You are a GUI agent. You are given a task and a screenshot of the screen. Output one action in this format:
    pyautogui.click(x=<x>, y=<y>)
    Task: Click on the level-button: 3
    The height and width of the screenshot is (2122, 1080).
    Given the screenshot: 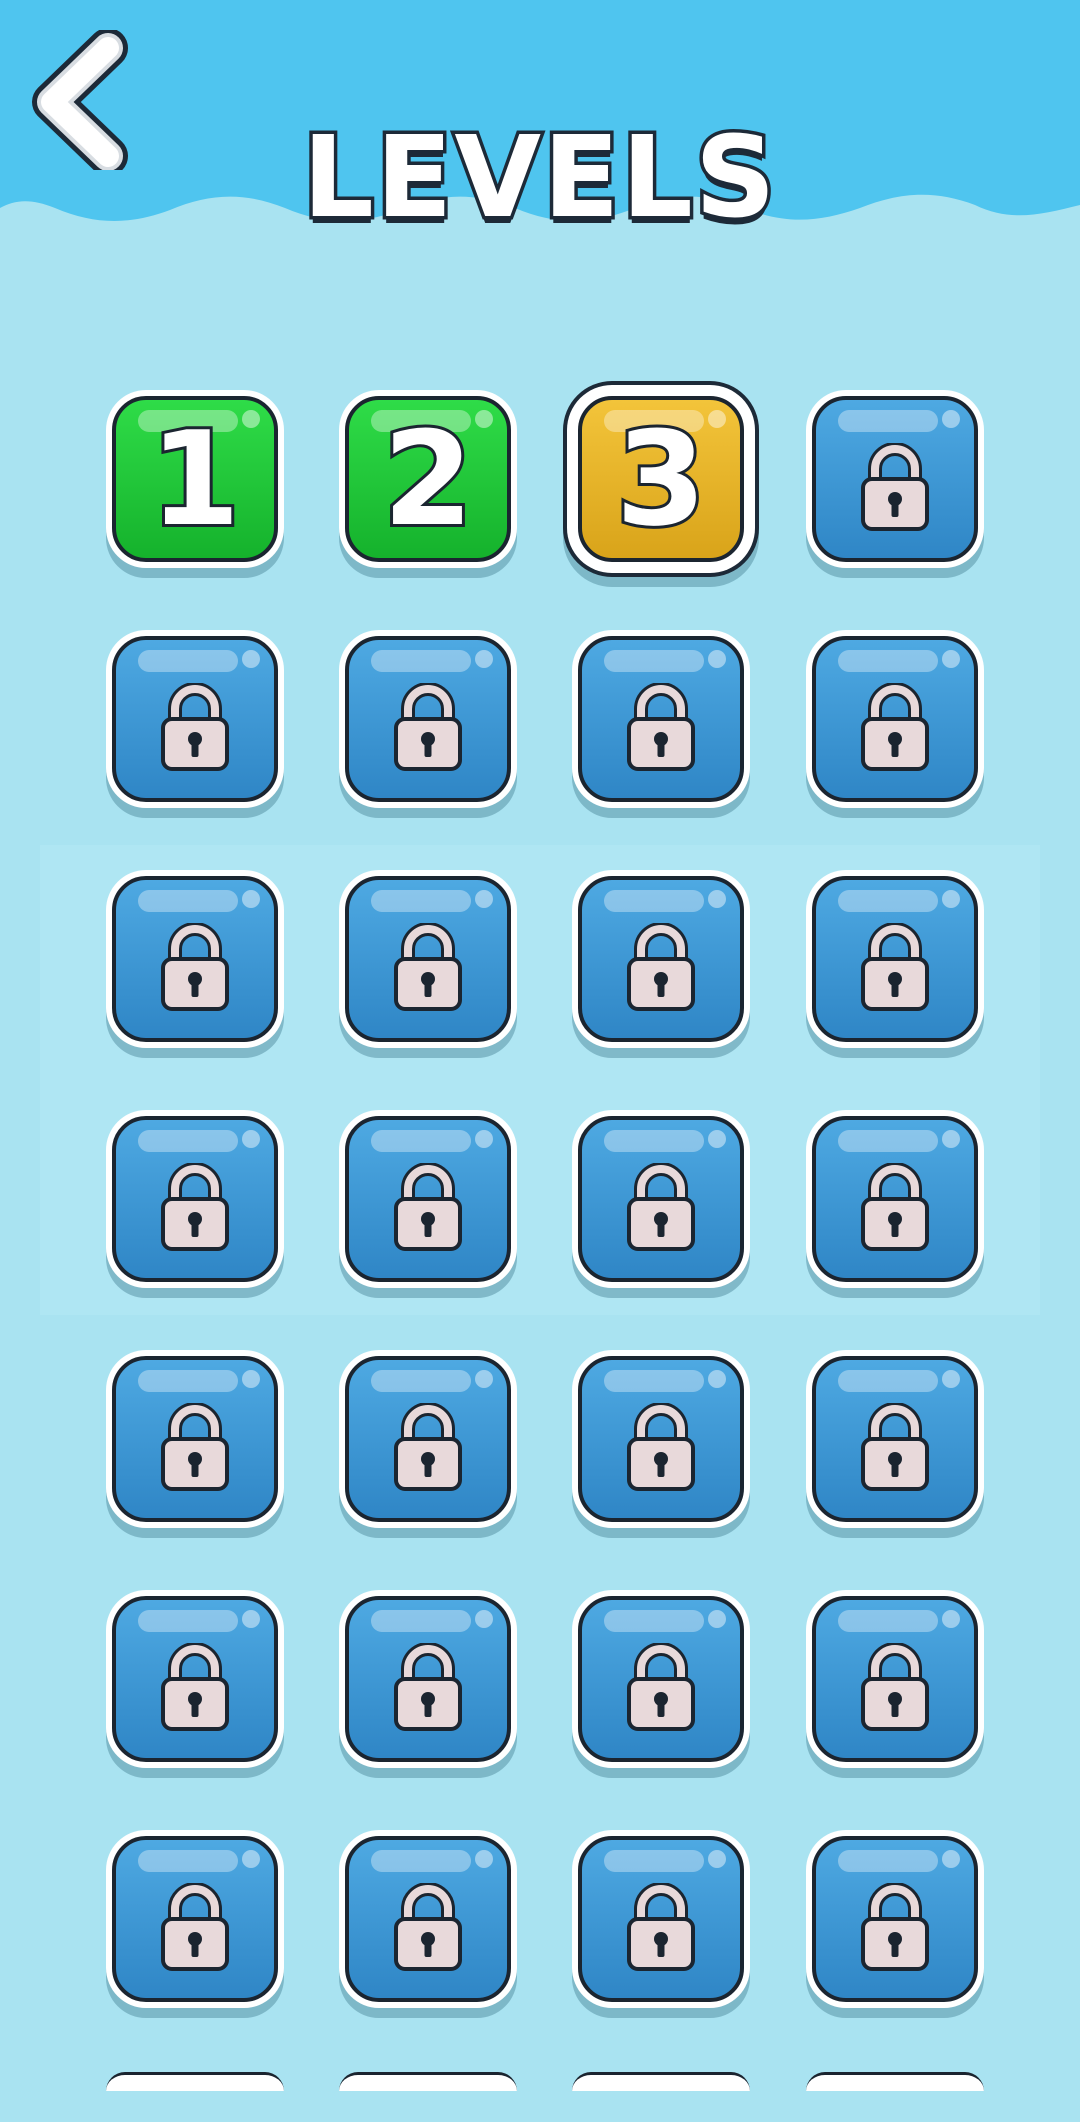 What is the action you would take?
    pyautogui.click(x=661, y=479)
    